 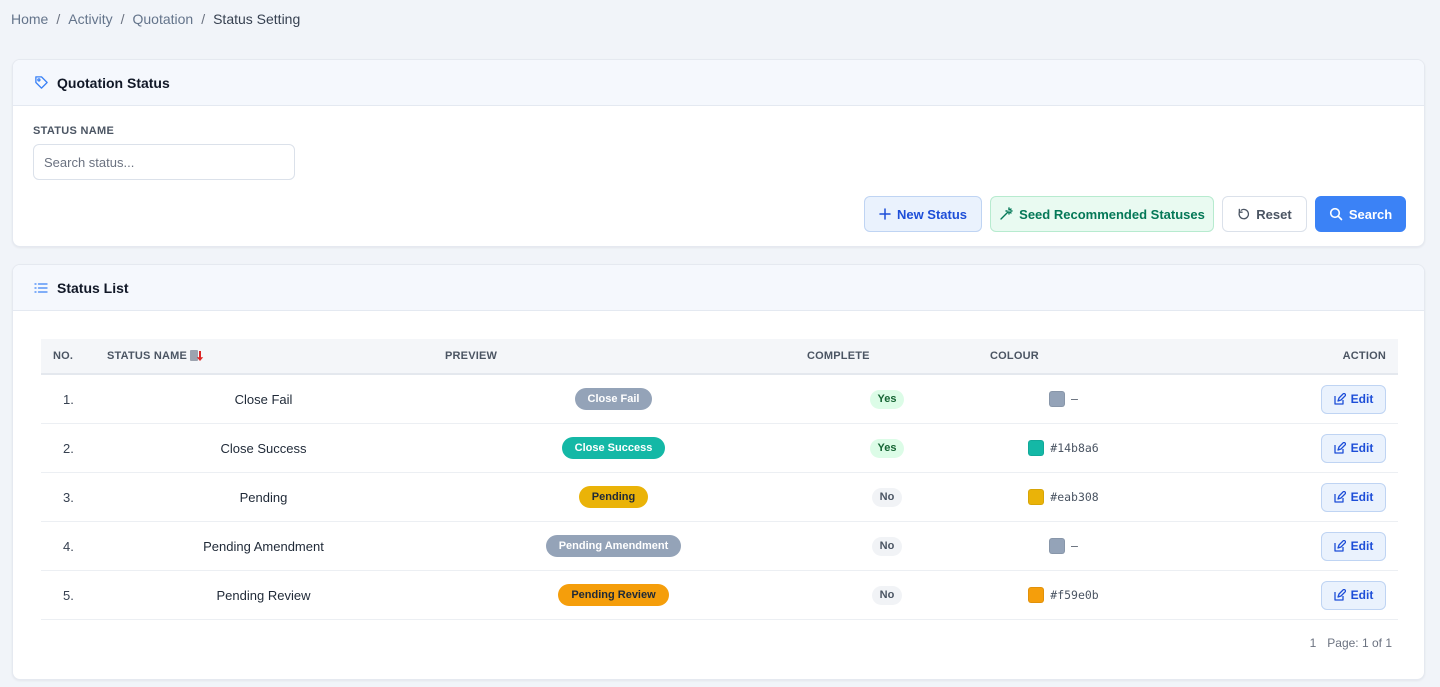 What do you see at coordinates (156, 356) in the screenshot?
I see `column-status-name: STATUS NAME` at bounding box center [156, 356].